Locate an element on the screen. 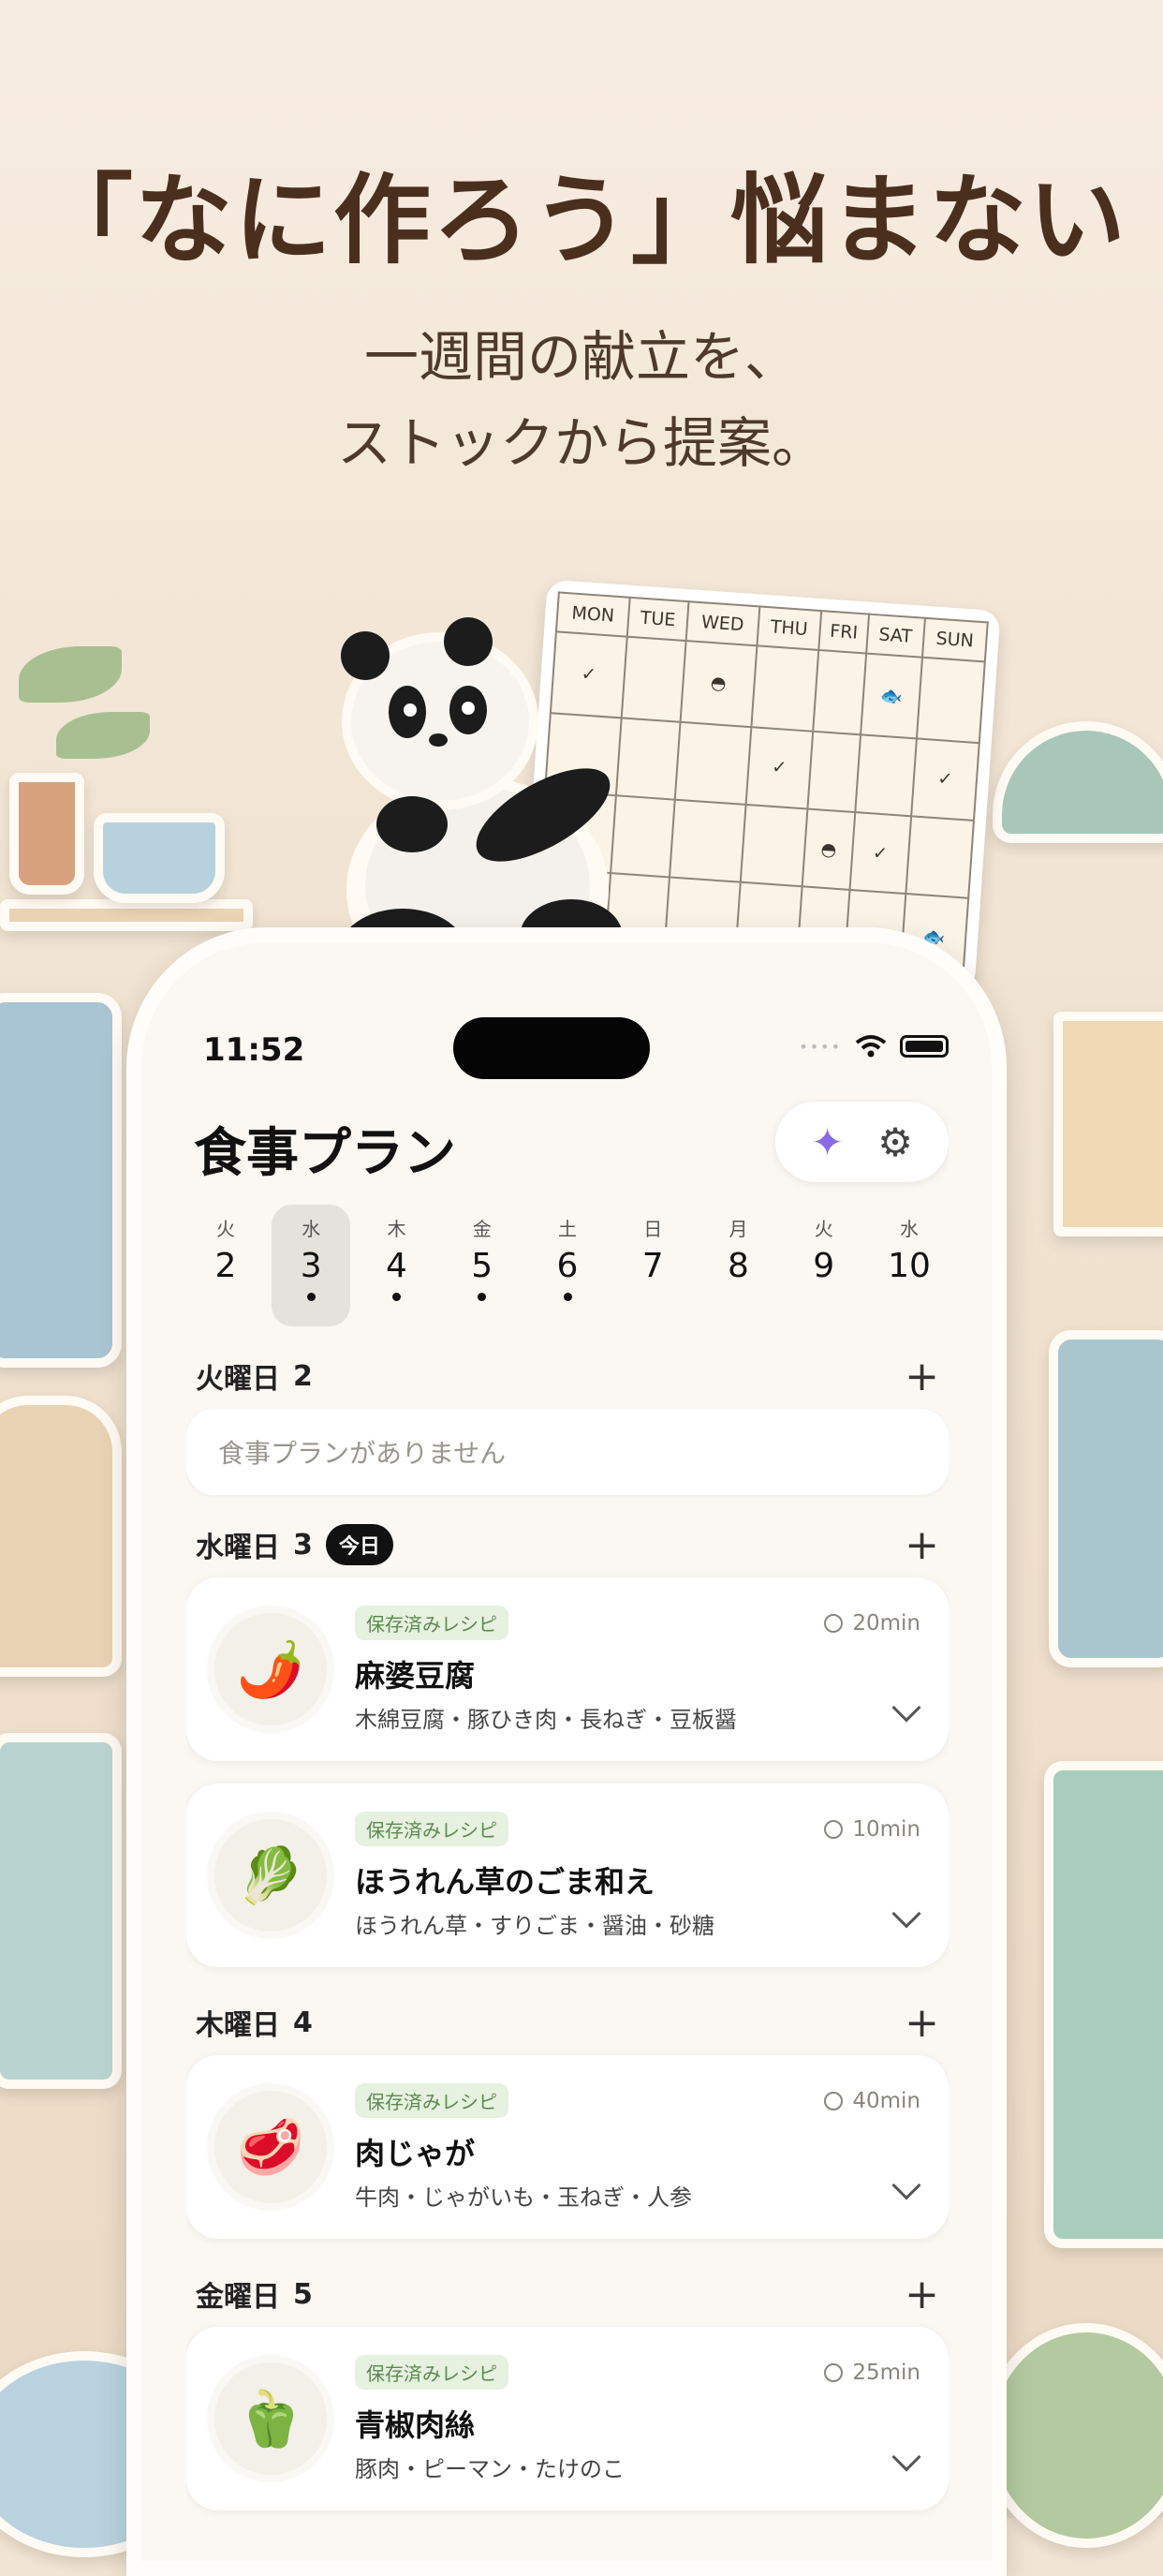  empty-plan-message: 食事プランがありません is located at coordinates (567, 1452).